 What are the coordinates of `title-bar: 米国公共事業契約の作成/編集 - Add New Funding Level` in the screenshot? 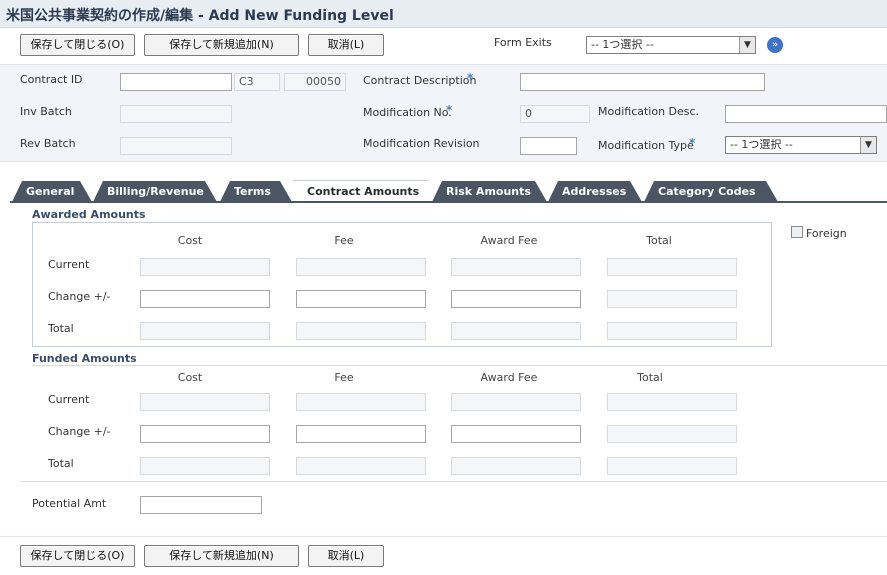 It's located at (443, 14).